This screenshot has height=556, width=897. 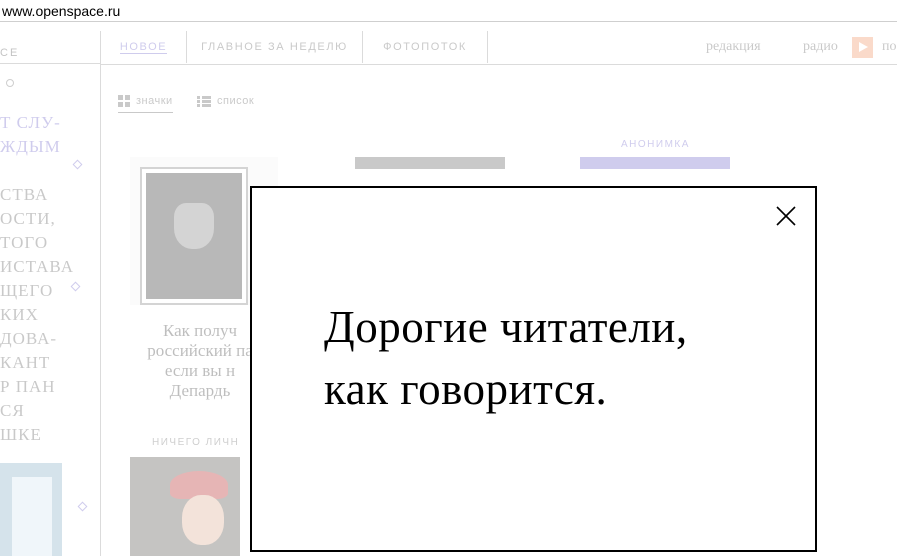 I want to click on tab-new-label: НОВОЕ, so click(x=143, y=47).